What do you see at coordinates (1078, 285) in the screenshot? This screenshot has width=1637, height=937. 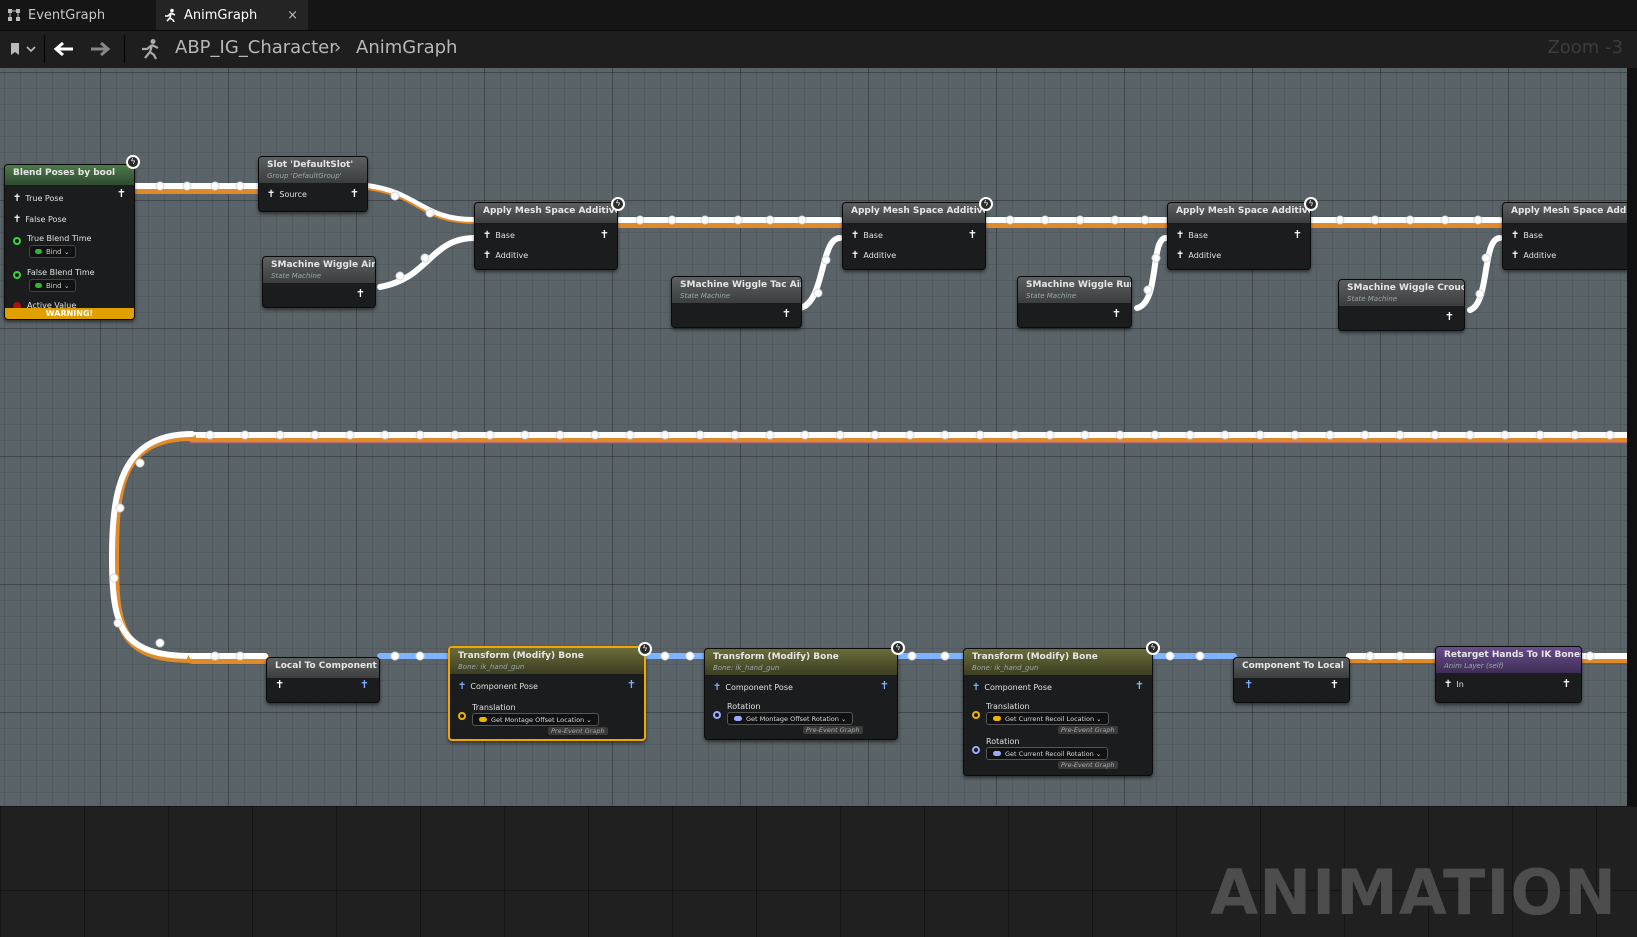 I see `node-title: SMachine Wiggle Run` at bounding box center [1078, 285].